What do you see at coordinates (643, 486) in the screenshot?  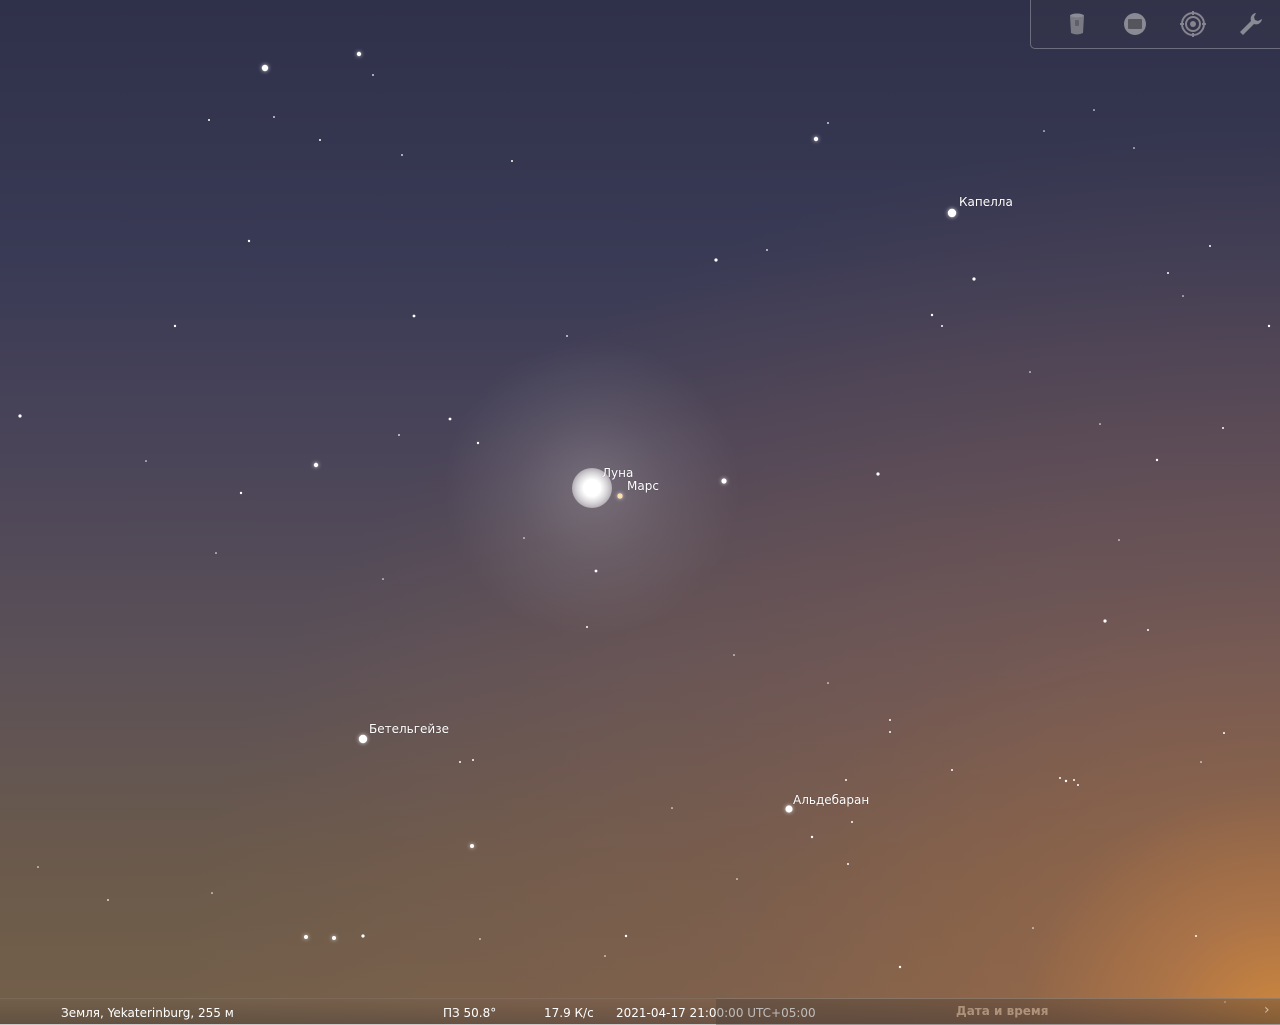 I see `label-mars: Марс` at bounding box center [643, 486].